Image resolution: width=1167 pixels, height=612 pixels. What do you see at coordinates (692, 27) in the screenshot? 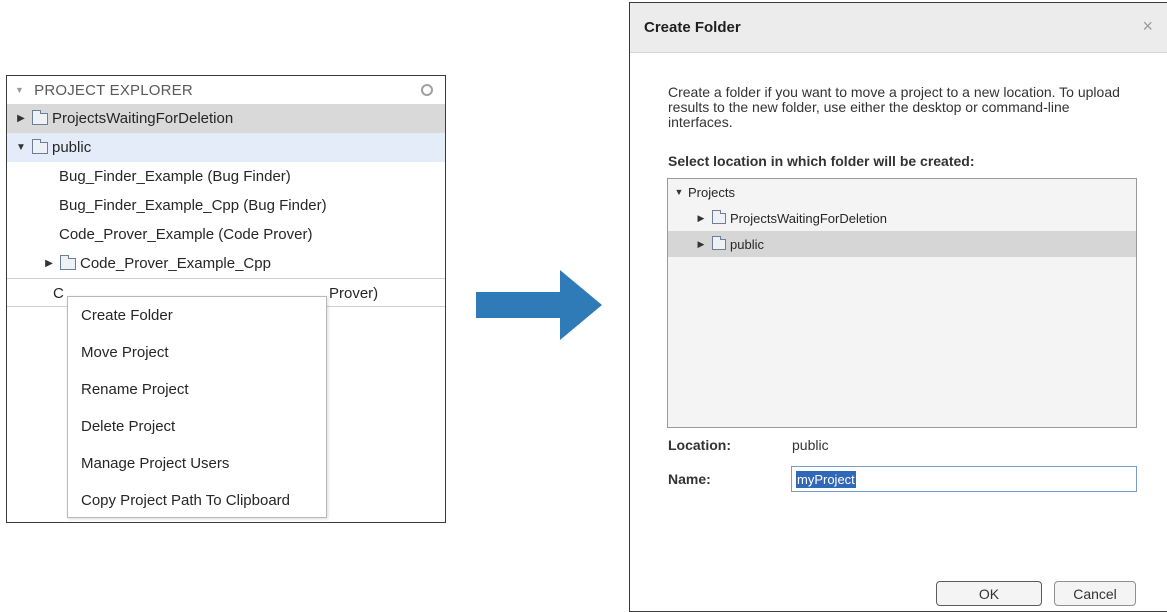
I see `dialog-title: Create Folder` at bounding box center [692, 27].